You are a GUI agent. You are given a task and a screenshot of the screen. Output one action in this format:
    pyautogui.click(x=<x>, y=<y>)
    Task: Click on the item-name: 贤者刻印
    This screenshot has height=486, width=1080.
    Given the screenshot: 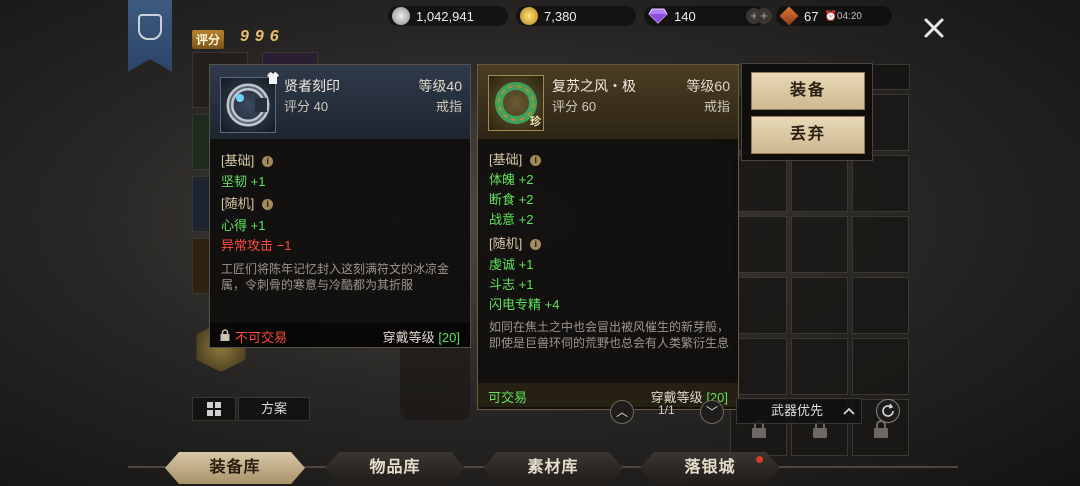 What is the action you would take?
    pyautogui.click(x=312, y=86)
    